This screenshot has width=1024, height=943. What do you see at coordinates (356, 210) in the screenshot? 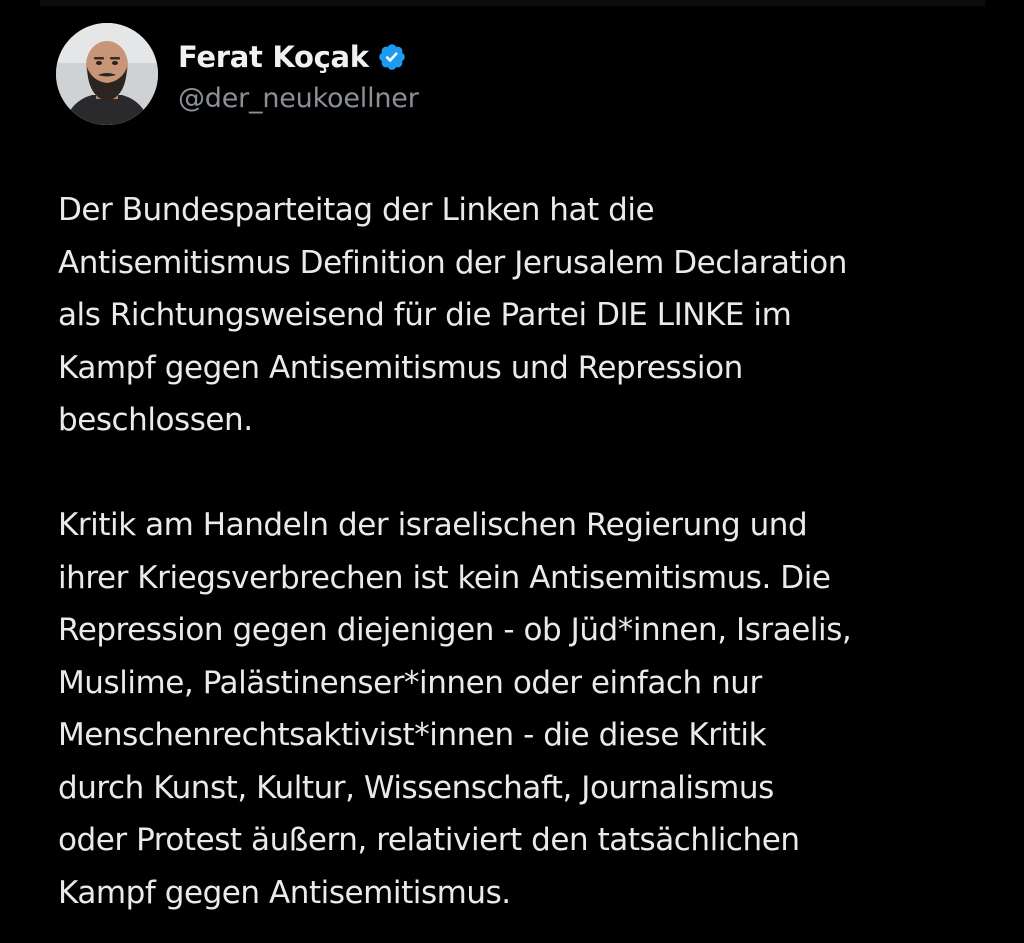
I see `text-line: Der Bundesparteitag der Linken hat die` at bounding box center [356, 210].